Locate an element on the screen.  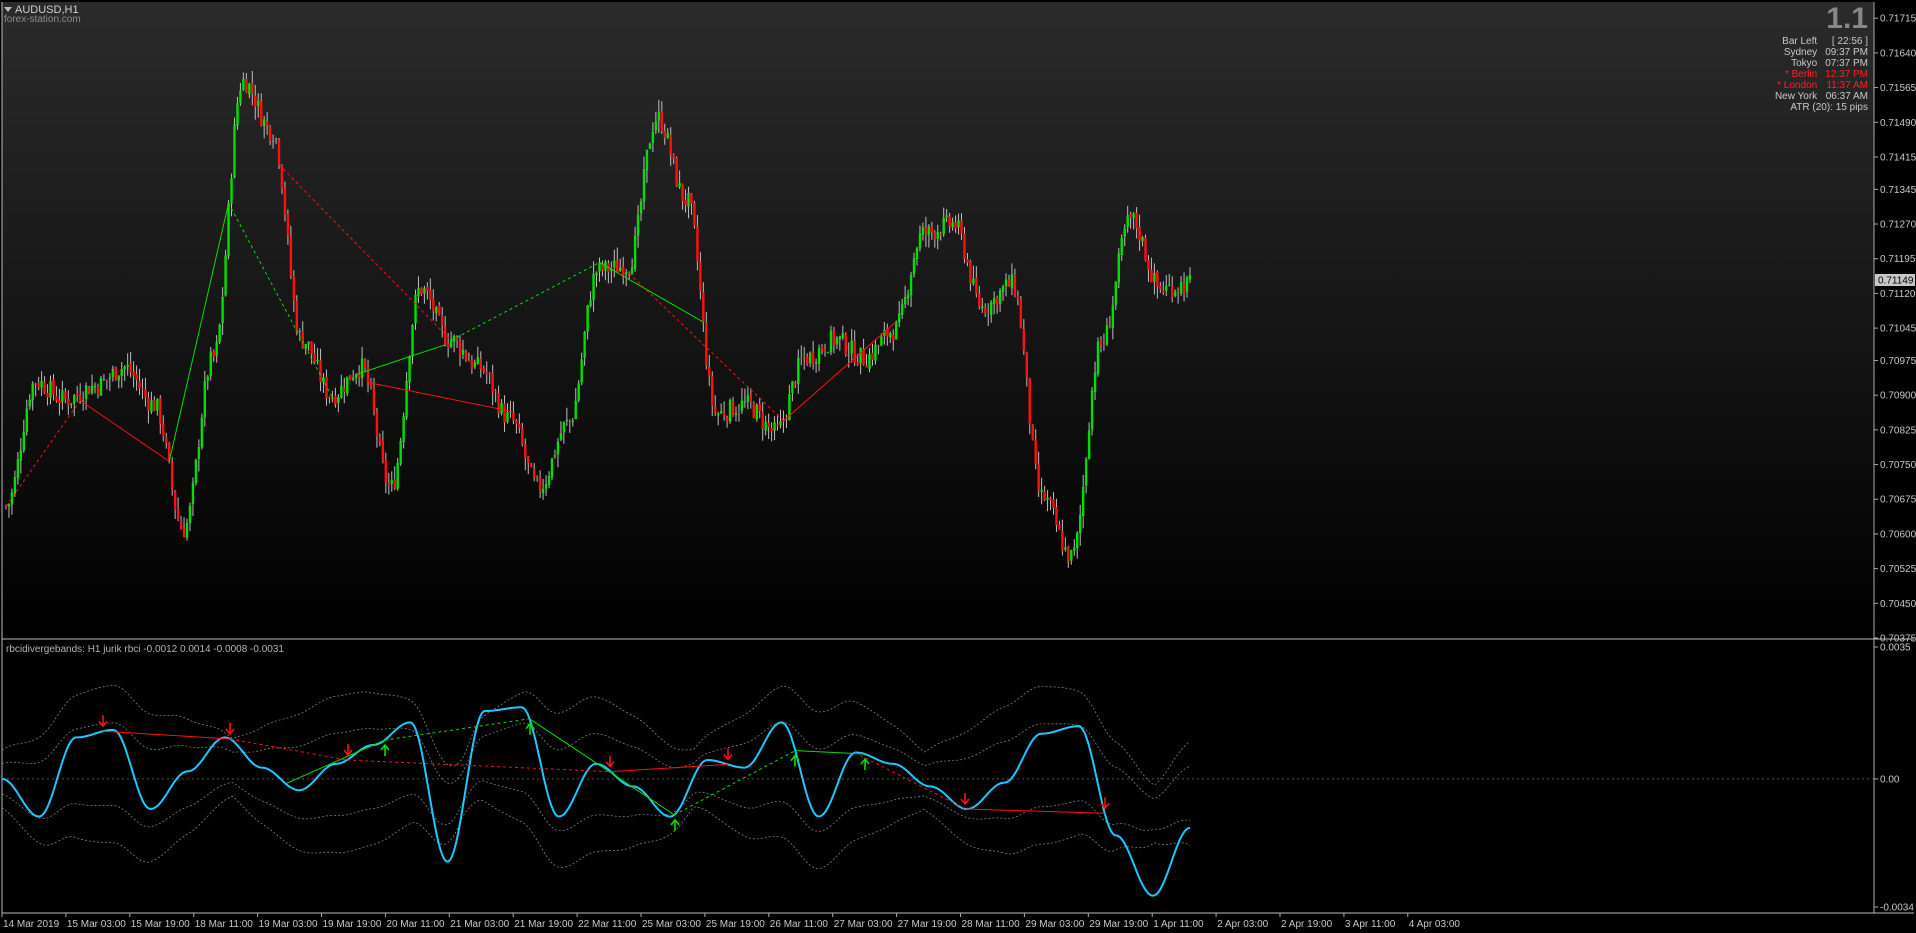
time-tick-label: 25 Mar 03:00 is located at coordinates (671, 924).